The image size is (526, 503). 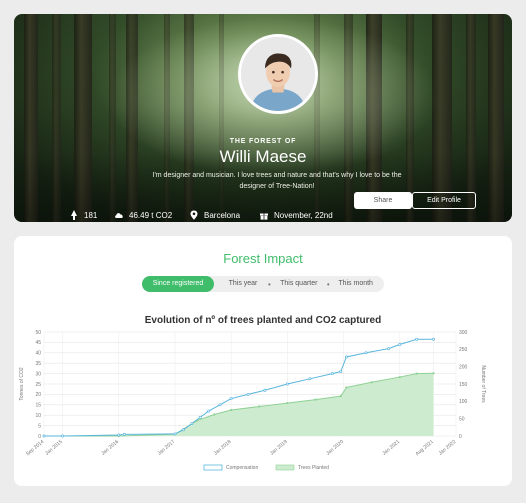 What do you see at coordinates (223, 448) in the screenshot?
I see `x-tick-label: Jan 2018` at bounding box center [223, 448].